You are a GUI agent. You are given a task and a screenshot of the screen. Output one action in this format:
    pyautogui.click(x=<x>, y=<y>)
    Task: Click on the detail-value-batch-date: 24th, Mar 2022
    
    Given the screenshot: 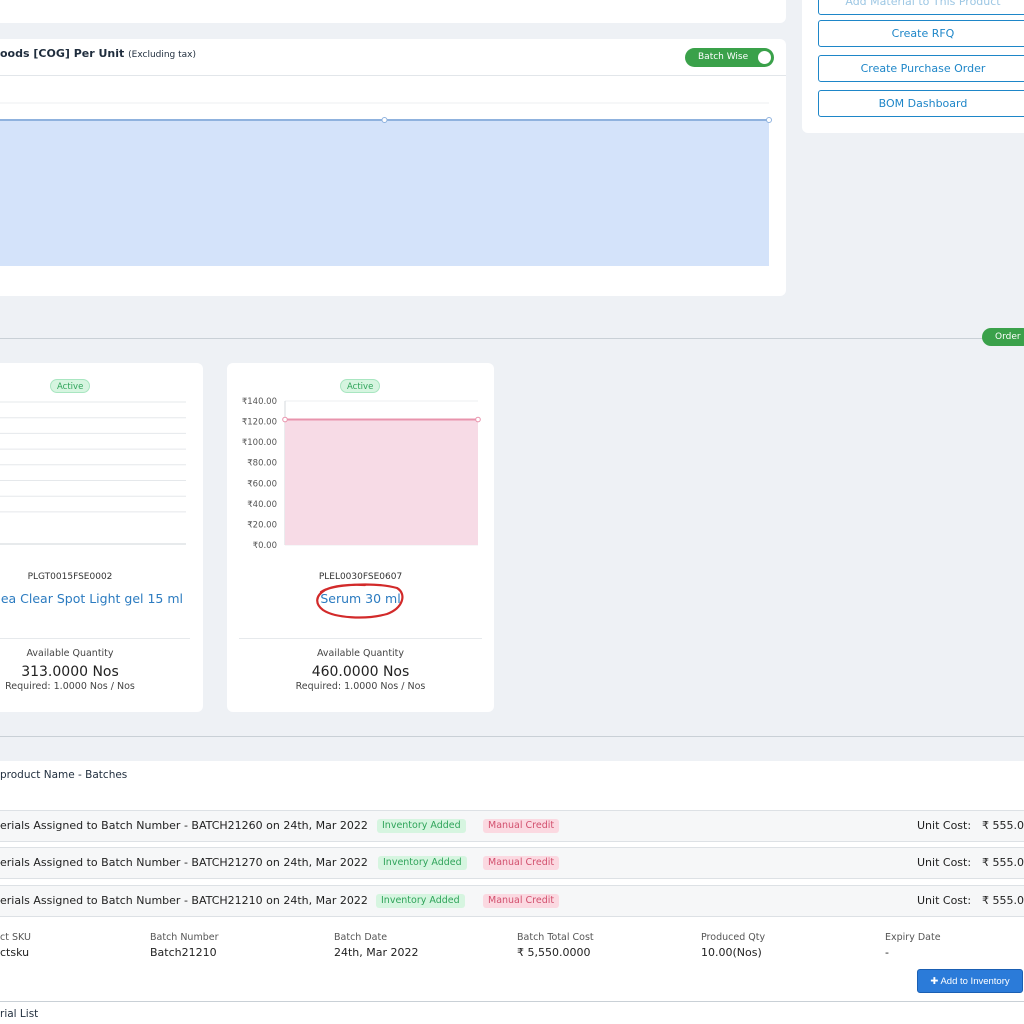 What is the action you would take?
    pyautogui.click(x=376, y=952)
    